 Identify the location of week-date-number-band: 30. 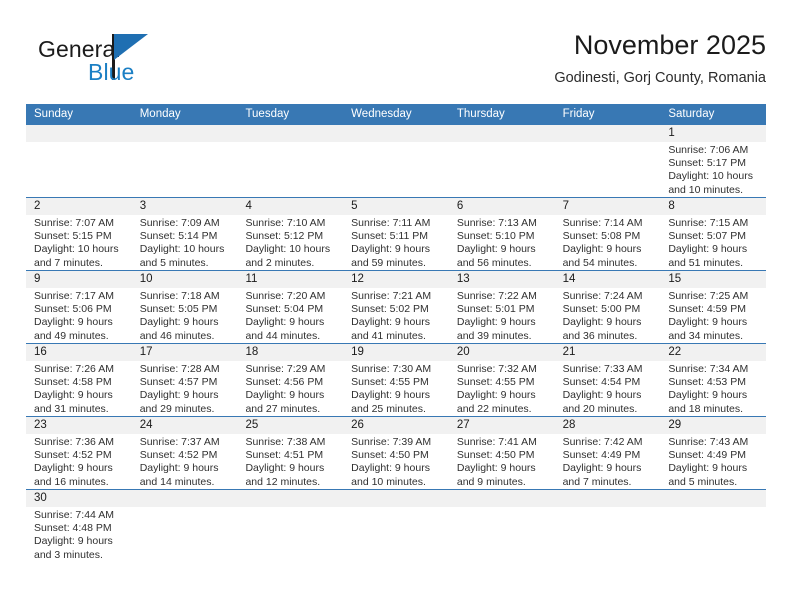
(396, 498).